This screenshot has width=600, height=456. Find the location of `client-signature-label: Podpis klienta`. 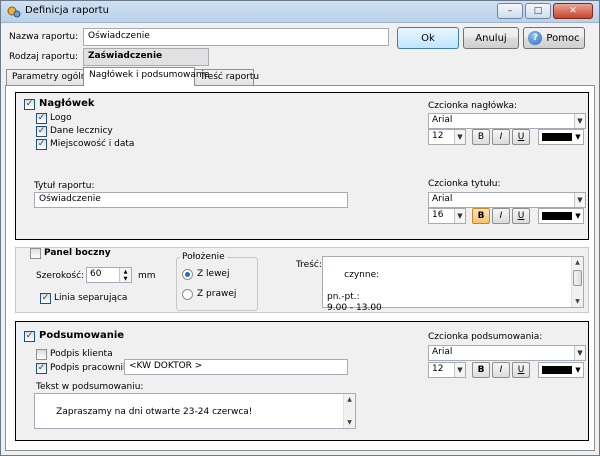

client-signature-label: Podpis klienta is located at coordinates (81, 354).